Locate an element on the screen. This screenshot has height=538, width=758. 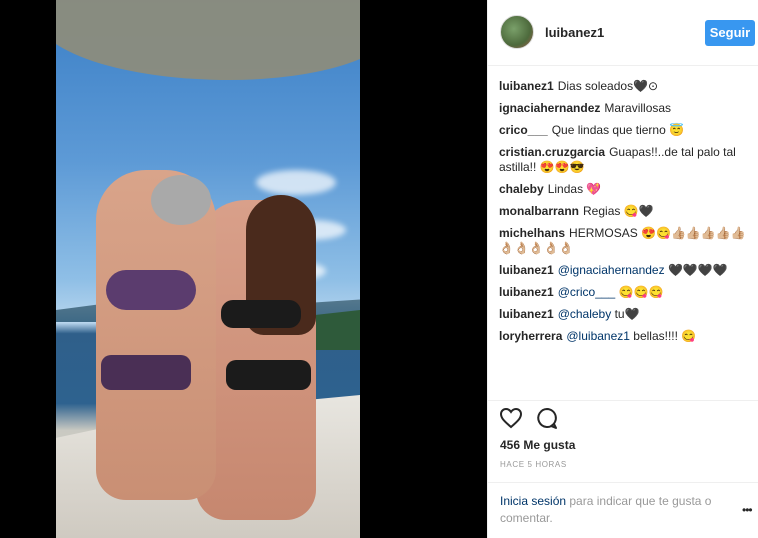
comment-item: luibanez1 @ignaciahernandez 🖤🖤🖤🖤 is located at coordinates (626, 270).